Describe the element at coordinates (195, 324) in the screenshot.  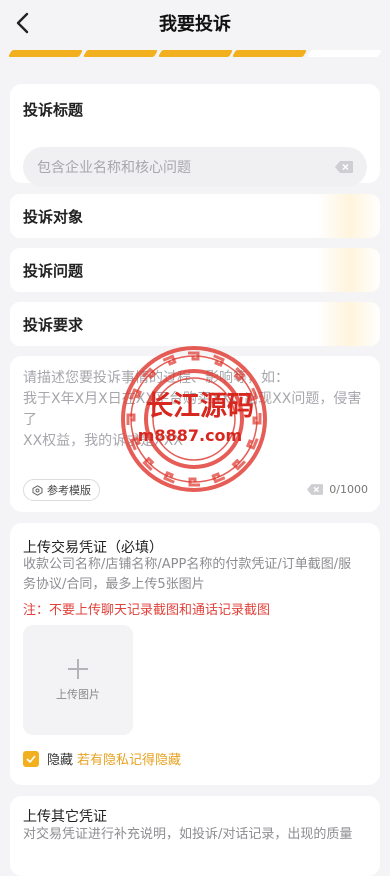
I see `row-complaint-demand: 投诉要求` at that location.